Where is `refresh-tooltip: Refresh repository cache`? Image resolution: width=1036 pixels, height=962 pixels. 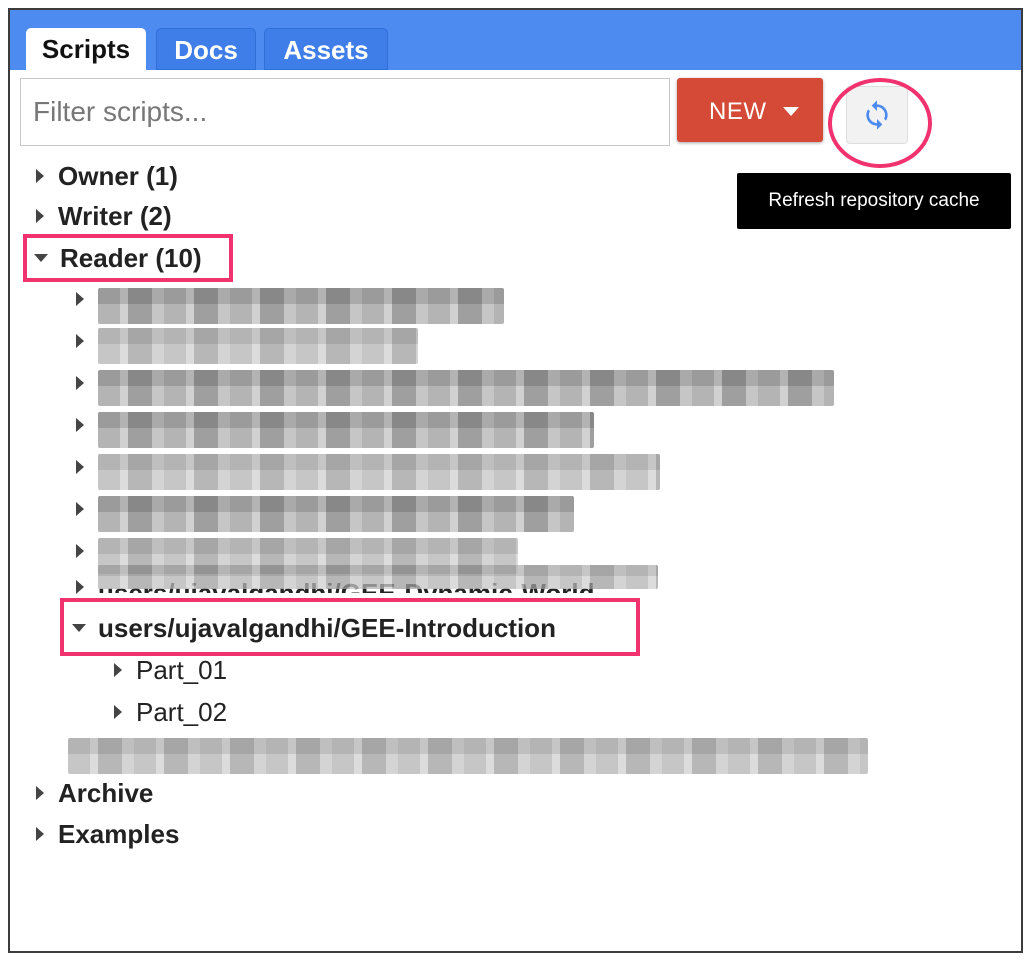 refresh-tooltip: Refresh repository cache is located at coordinates (874, 201).